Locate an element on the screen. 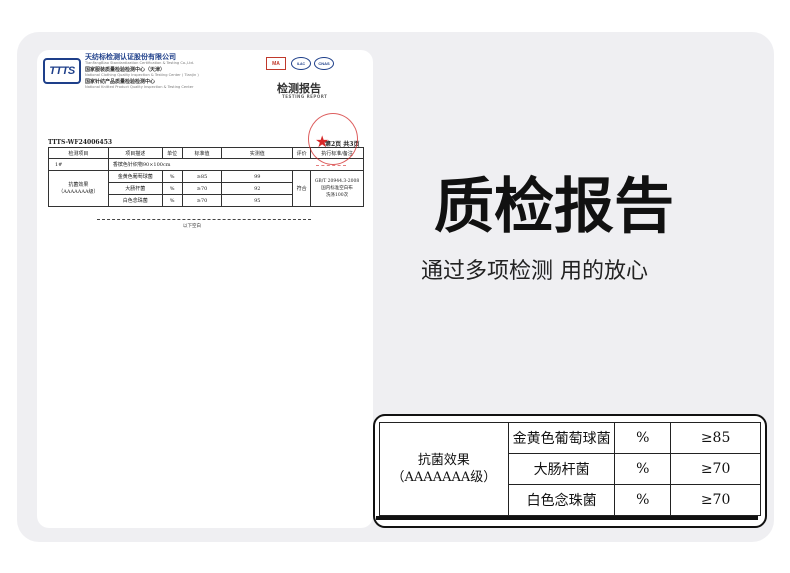 The height and width of the screenshot is (573, 790). center-name-2: 国家针纺产品质量检验检测中心 is located at coordinates (120, 82).